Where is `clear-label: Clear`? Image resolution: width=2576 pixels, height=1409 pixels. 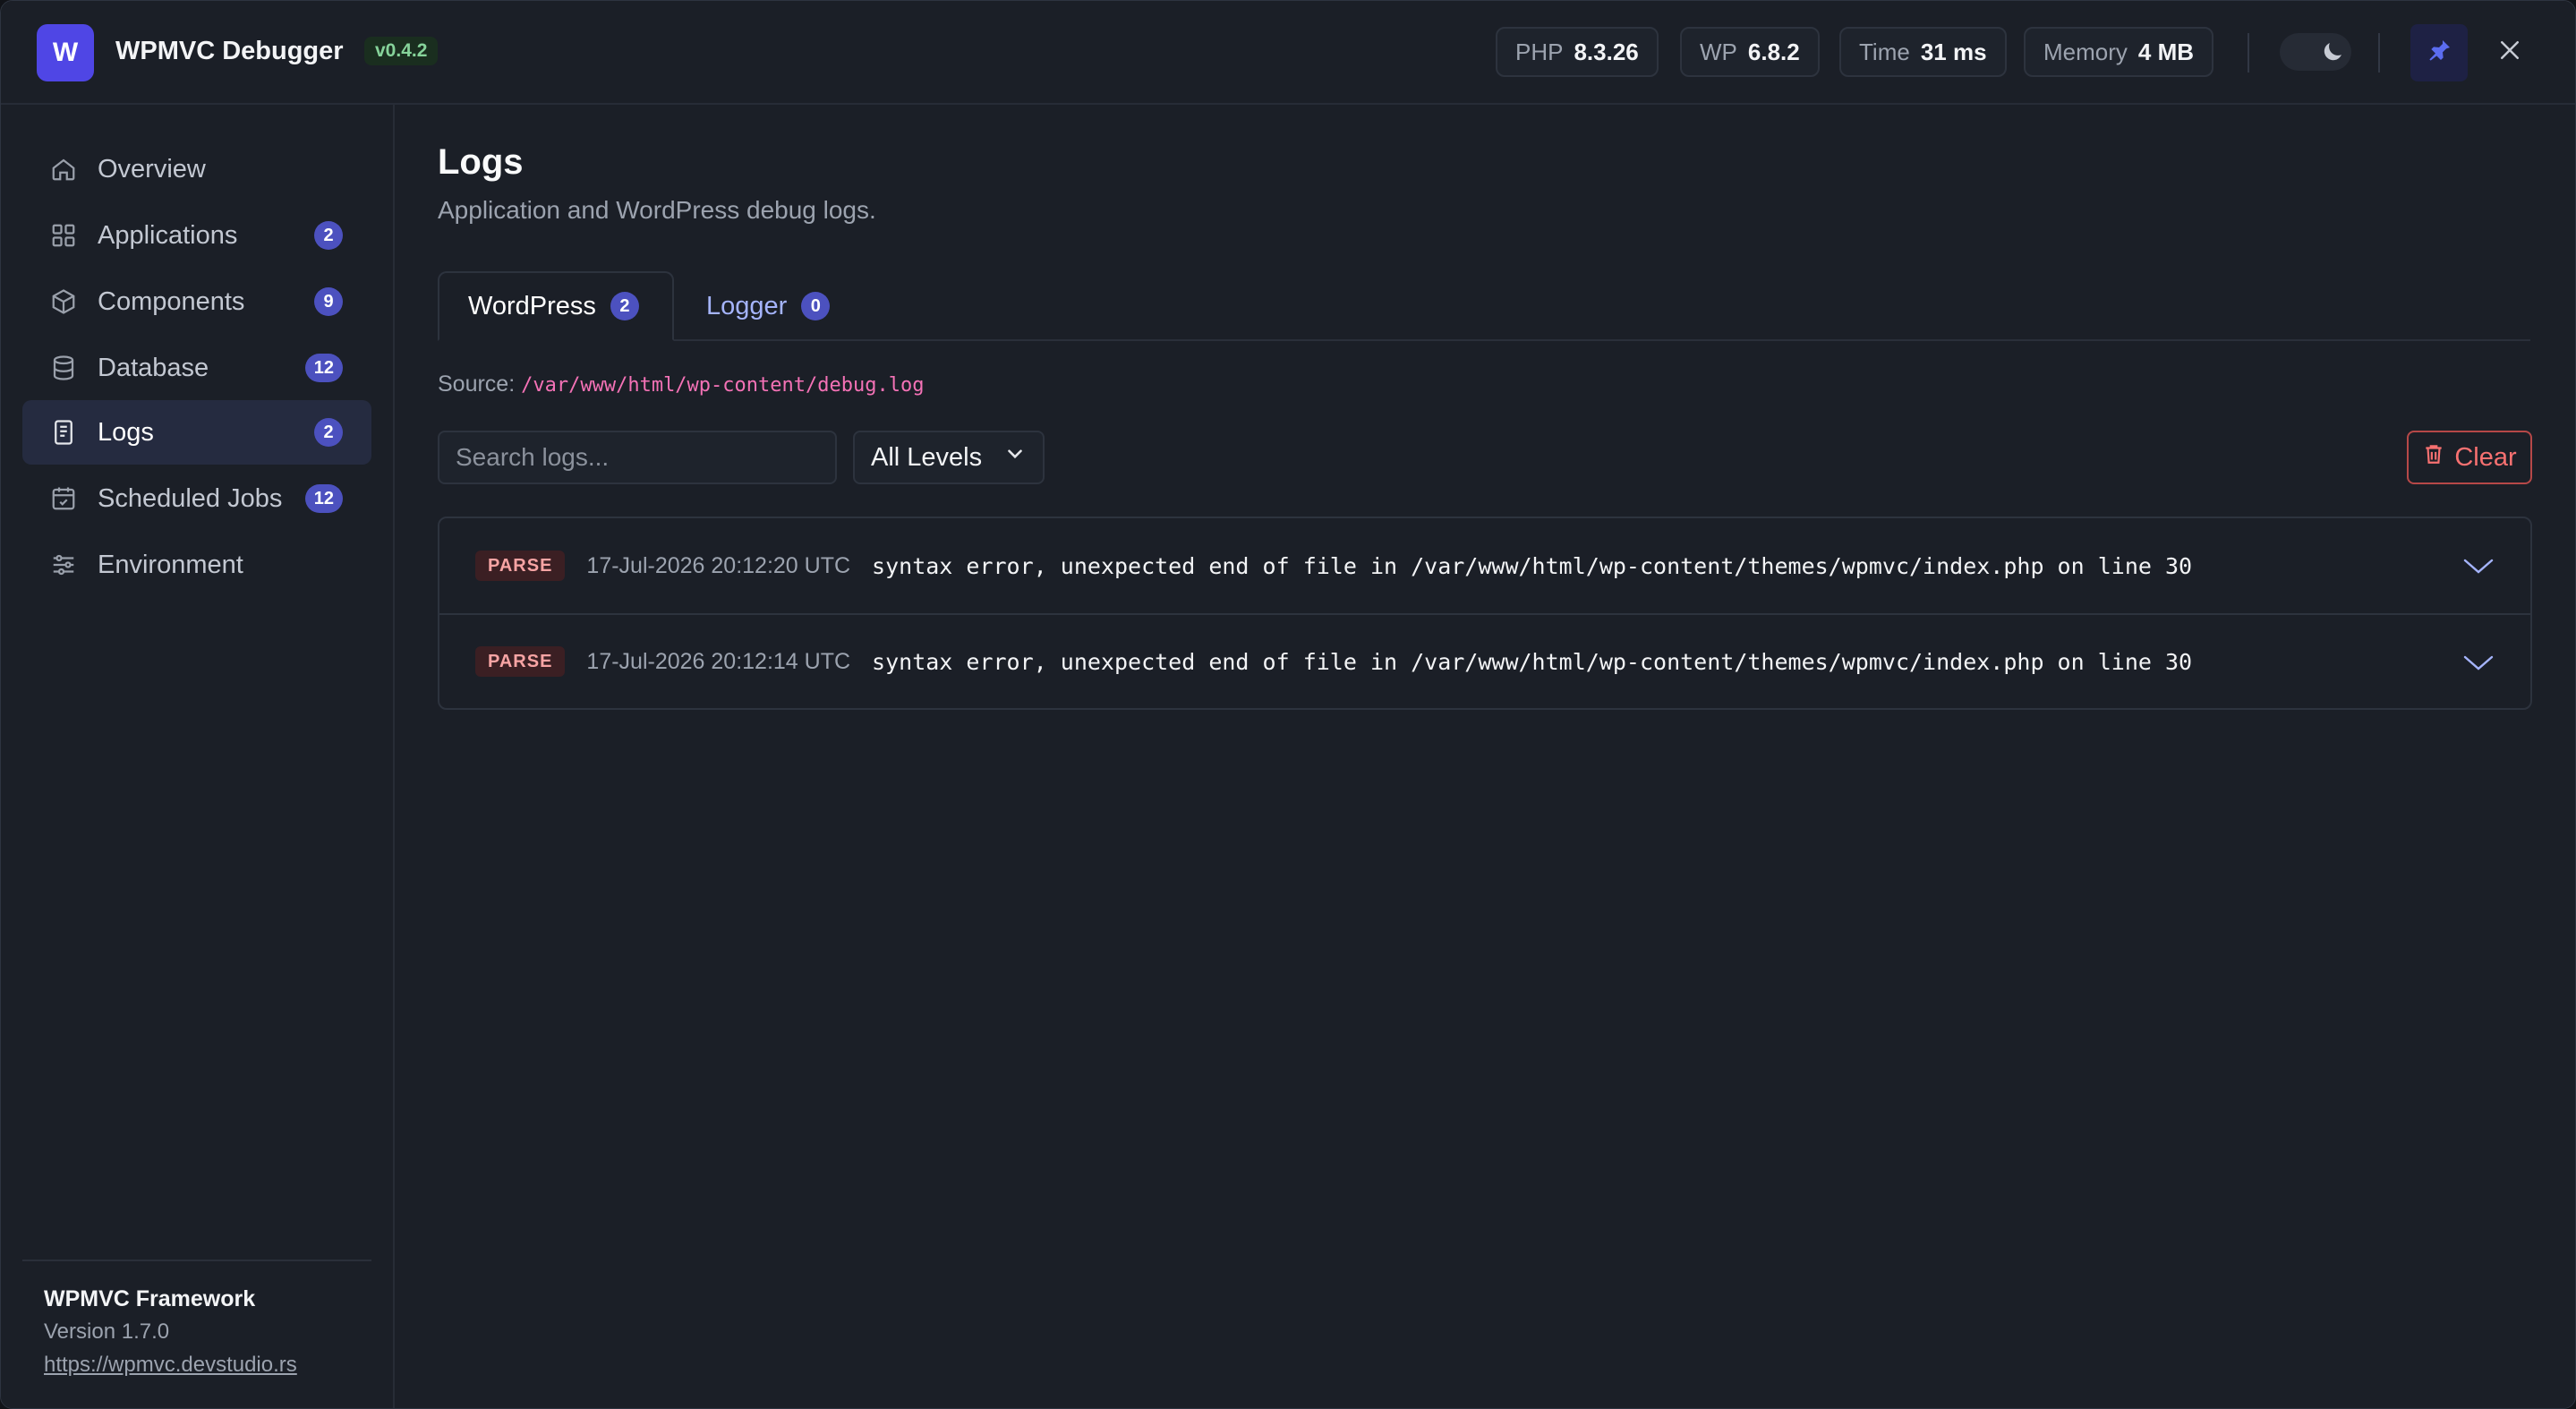 clear-label: Clear is located at coordinates (2485, 457).